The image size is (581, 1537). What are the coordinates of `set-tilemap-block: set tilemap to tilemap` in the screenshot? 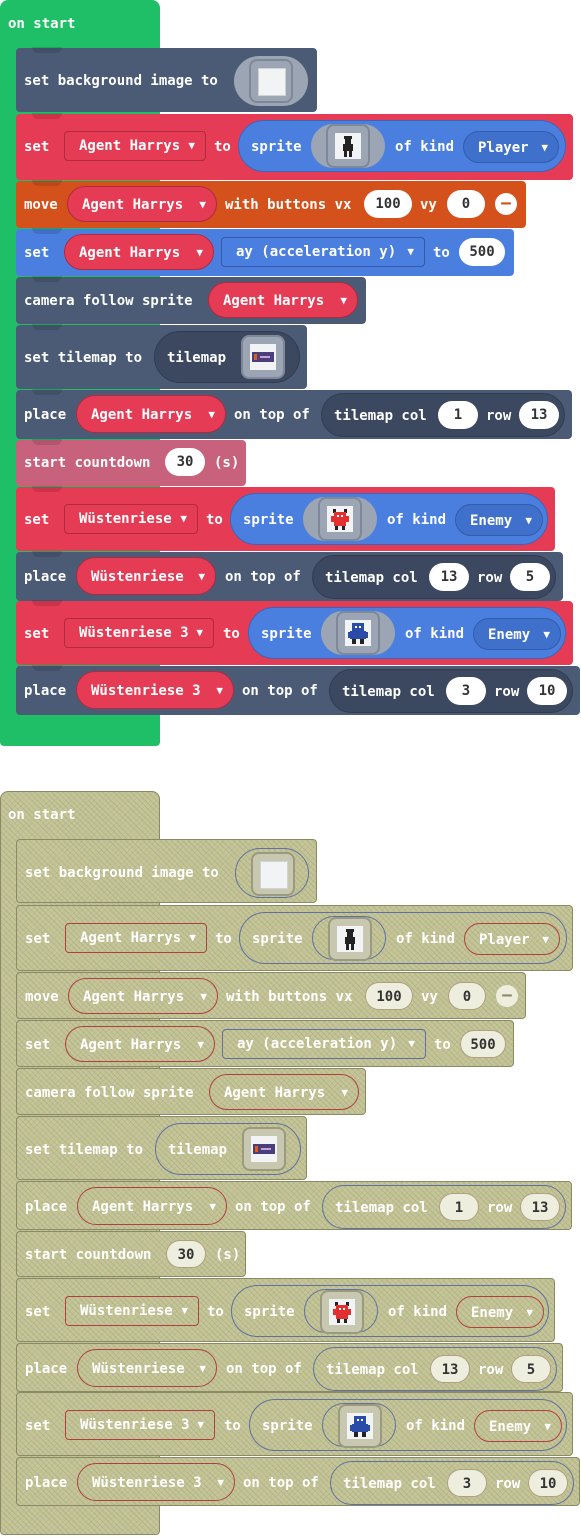 It's located at (161, 1148).